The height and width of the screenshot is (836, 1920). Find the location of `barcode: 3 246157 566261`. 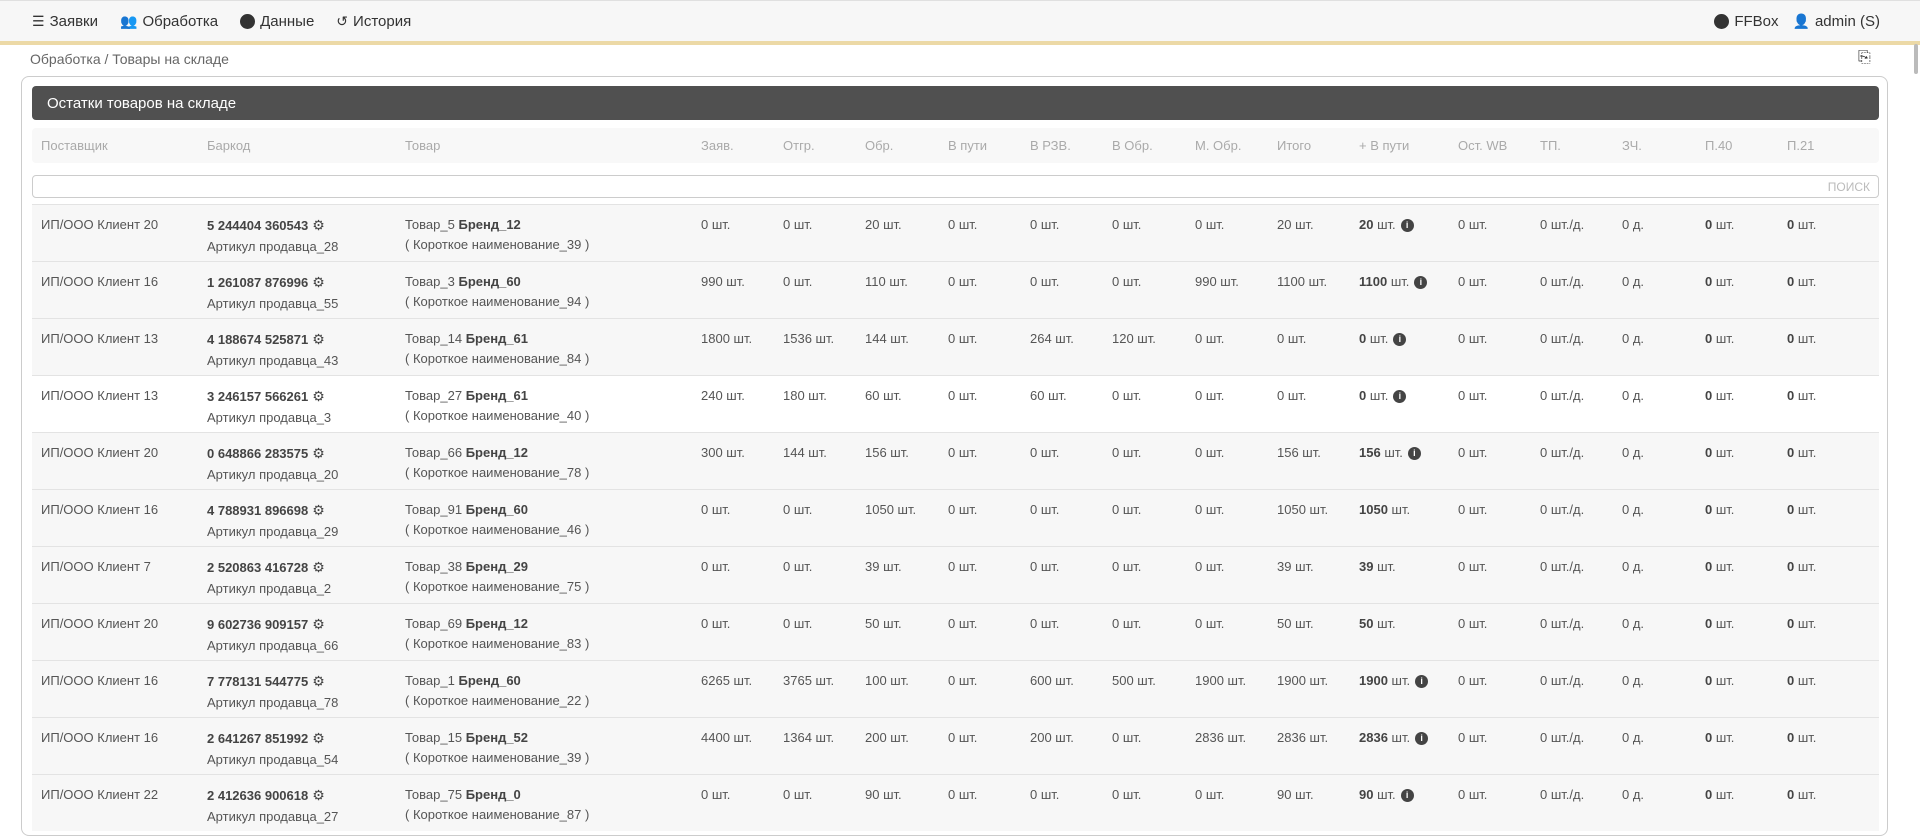

barcode: 3 246157 566261 is located at coordinates (258, 396).